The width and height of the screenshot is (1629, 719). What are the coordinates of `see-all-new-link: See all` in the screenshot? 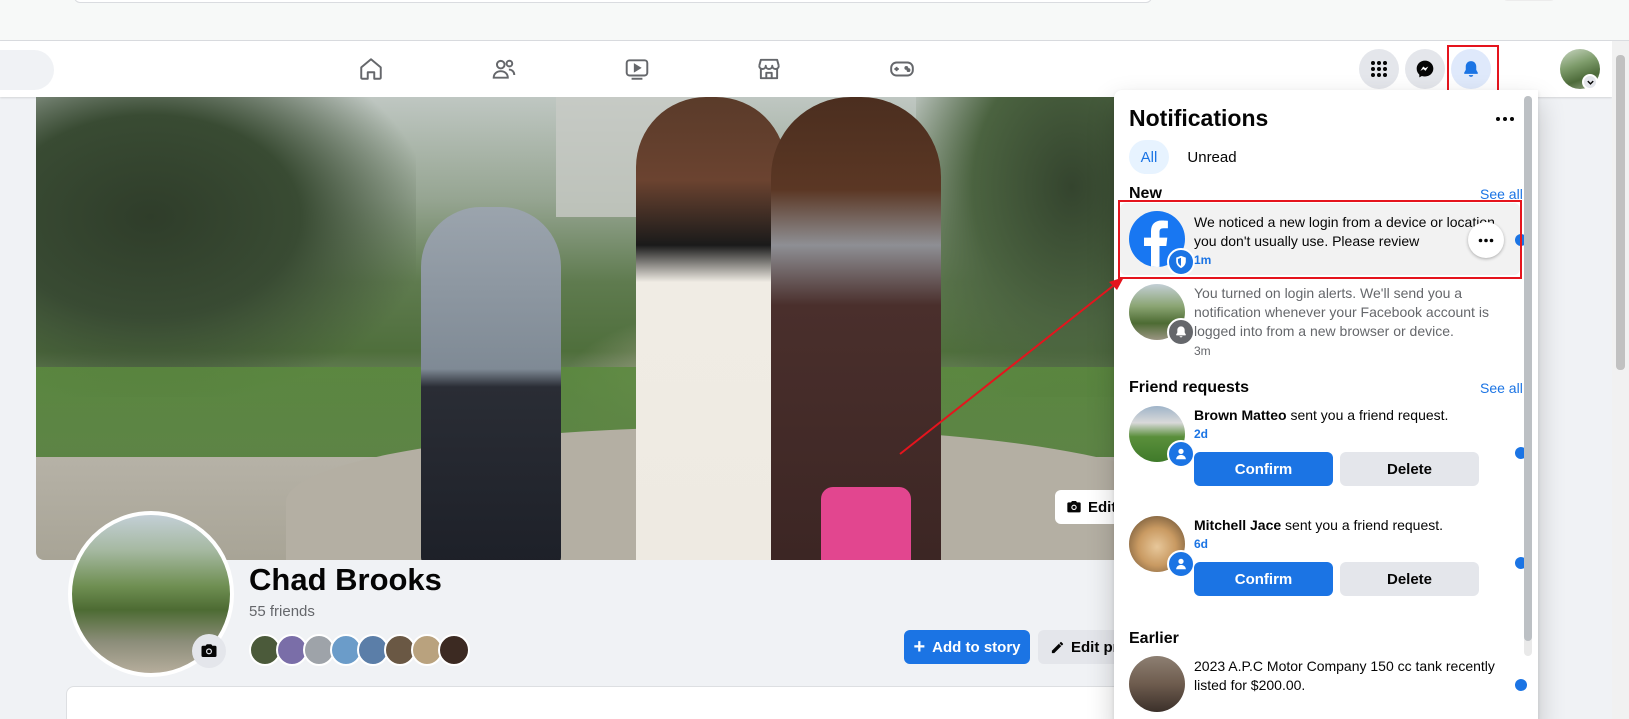 It's located at (1501, 194).